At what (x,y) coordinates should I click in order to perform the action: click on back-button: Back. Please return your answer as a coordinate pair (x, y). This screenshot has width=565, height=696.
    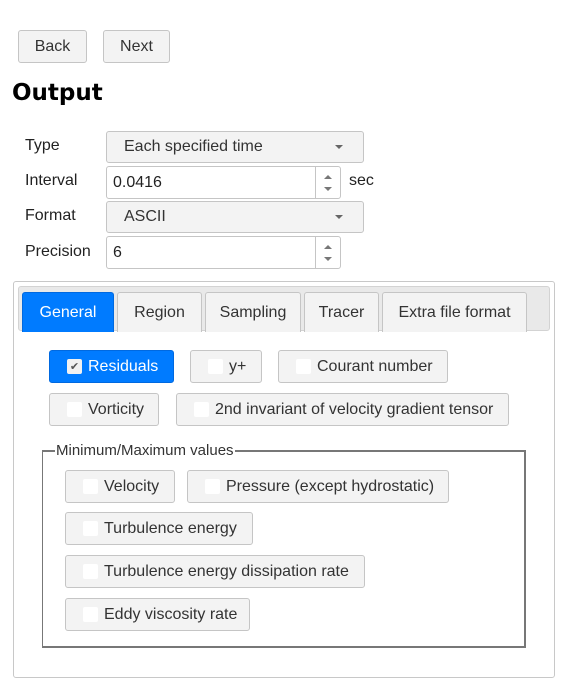
    Looking at the image, I should click on (52, 46).